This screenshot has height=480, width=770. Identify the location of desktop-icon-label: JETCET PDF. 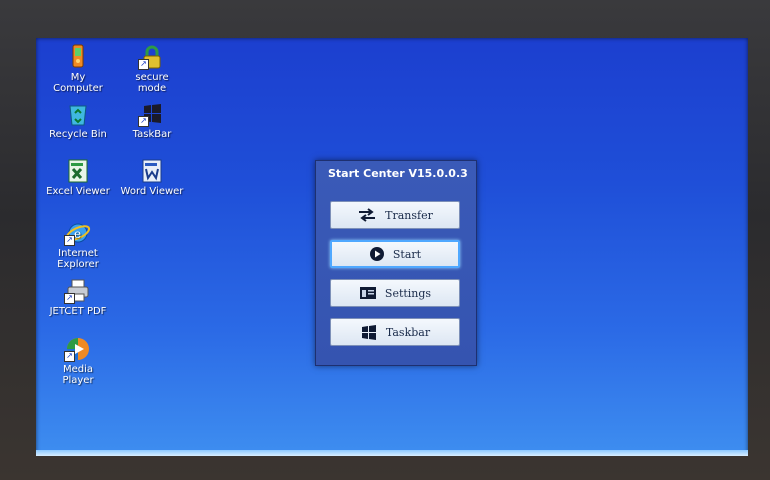
(78, 311).